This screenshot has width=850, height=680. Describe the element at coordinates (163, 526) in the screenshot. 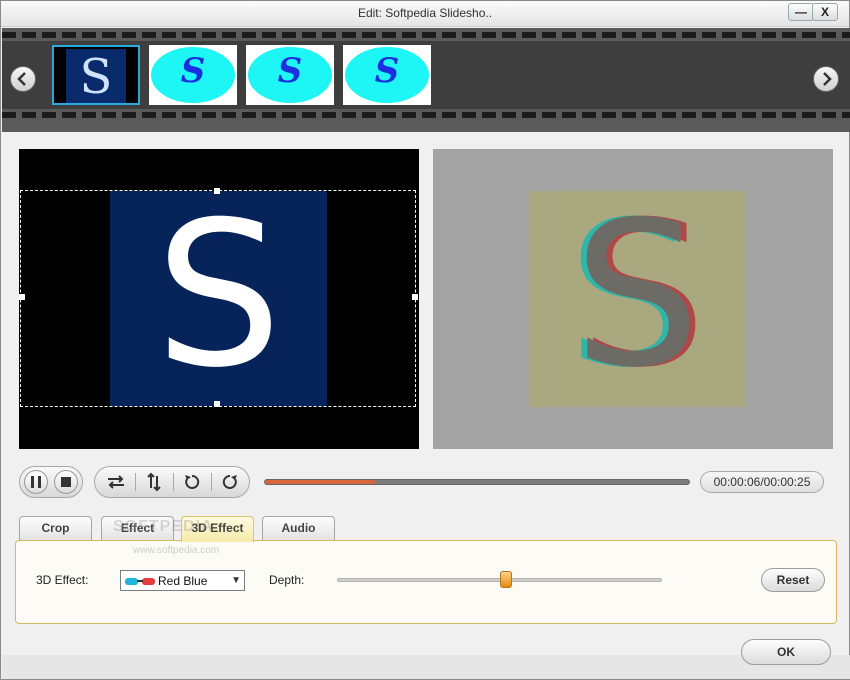

I see `watermark: SOFTPEDIA` at that location.